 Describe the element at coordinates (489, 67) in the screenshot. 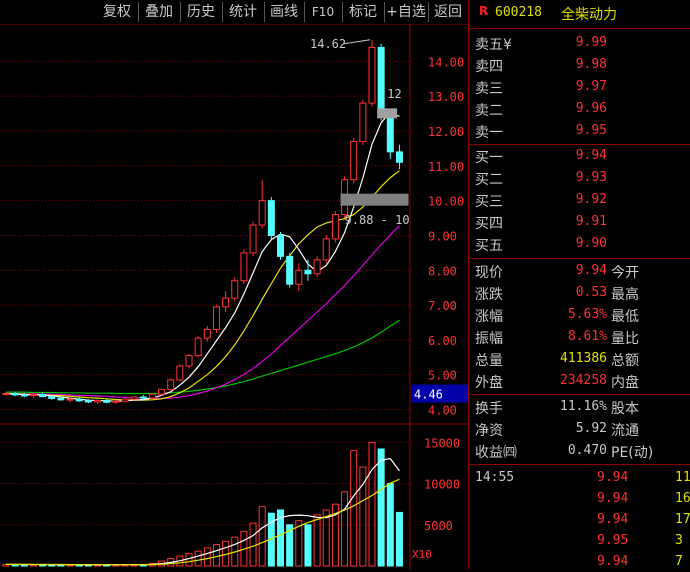

I see `ask-label: 卖四` at that location.